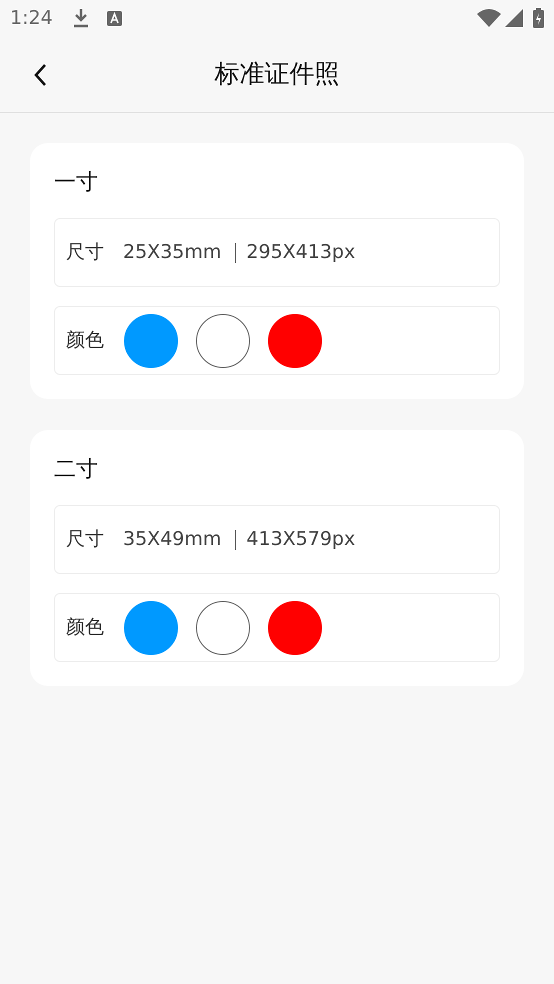  Describe the element at coordinates (31, 18) in the screenshot. I see `status-time: 1:24` at that location.